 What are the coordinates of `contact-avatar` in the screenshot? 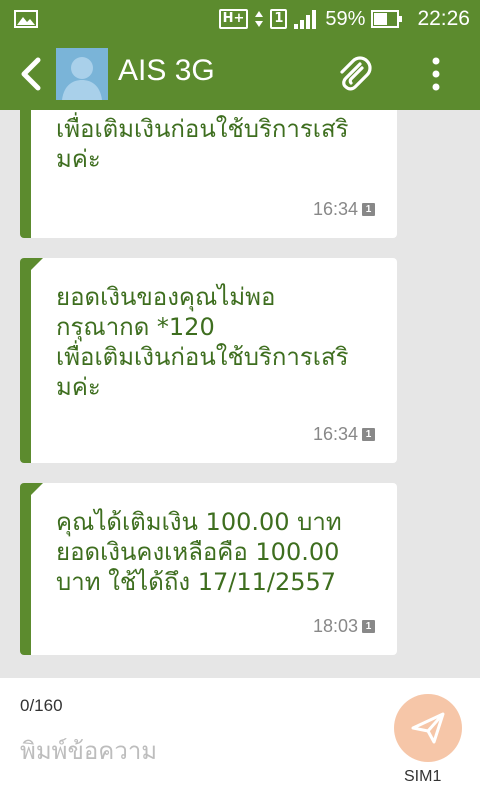 It's located at (82, 74).